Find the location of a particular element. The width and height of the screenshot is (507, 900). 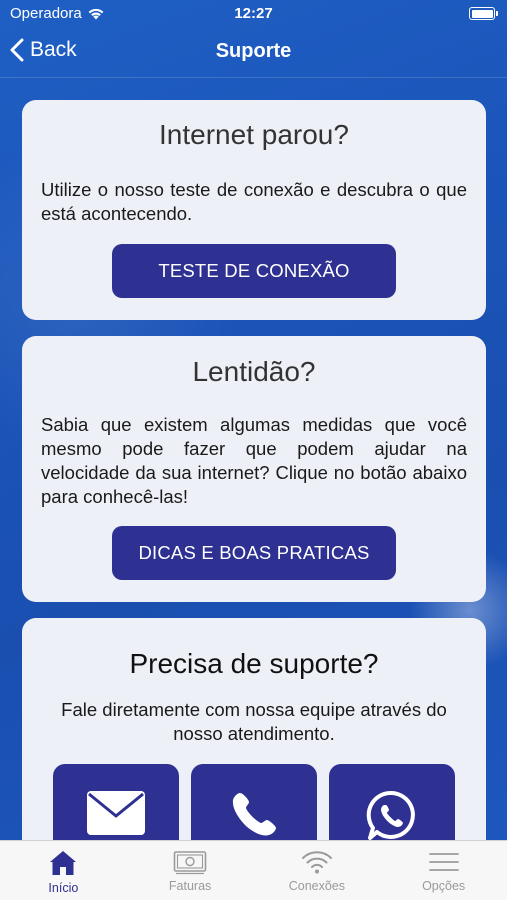

tab-label: Conexões is located at coordinates (317, 886).